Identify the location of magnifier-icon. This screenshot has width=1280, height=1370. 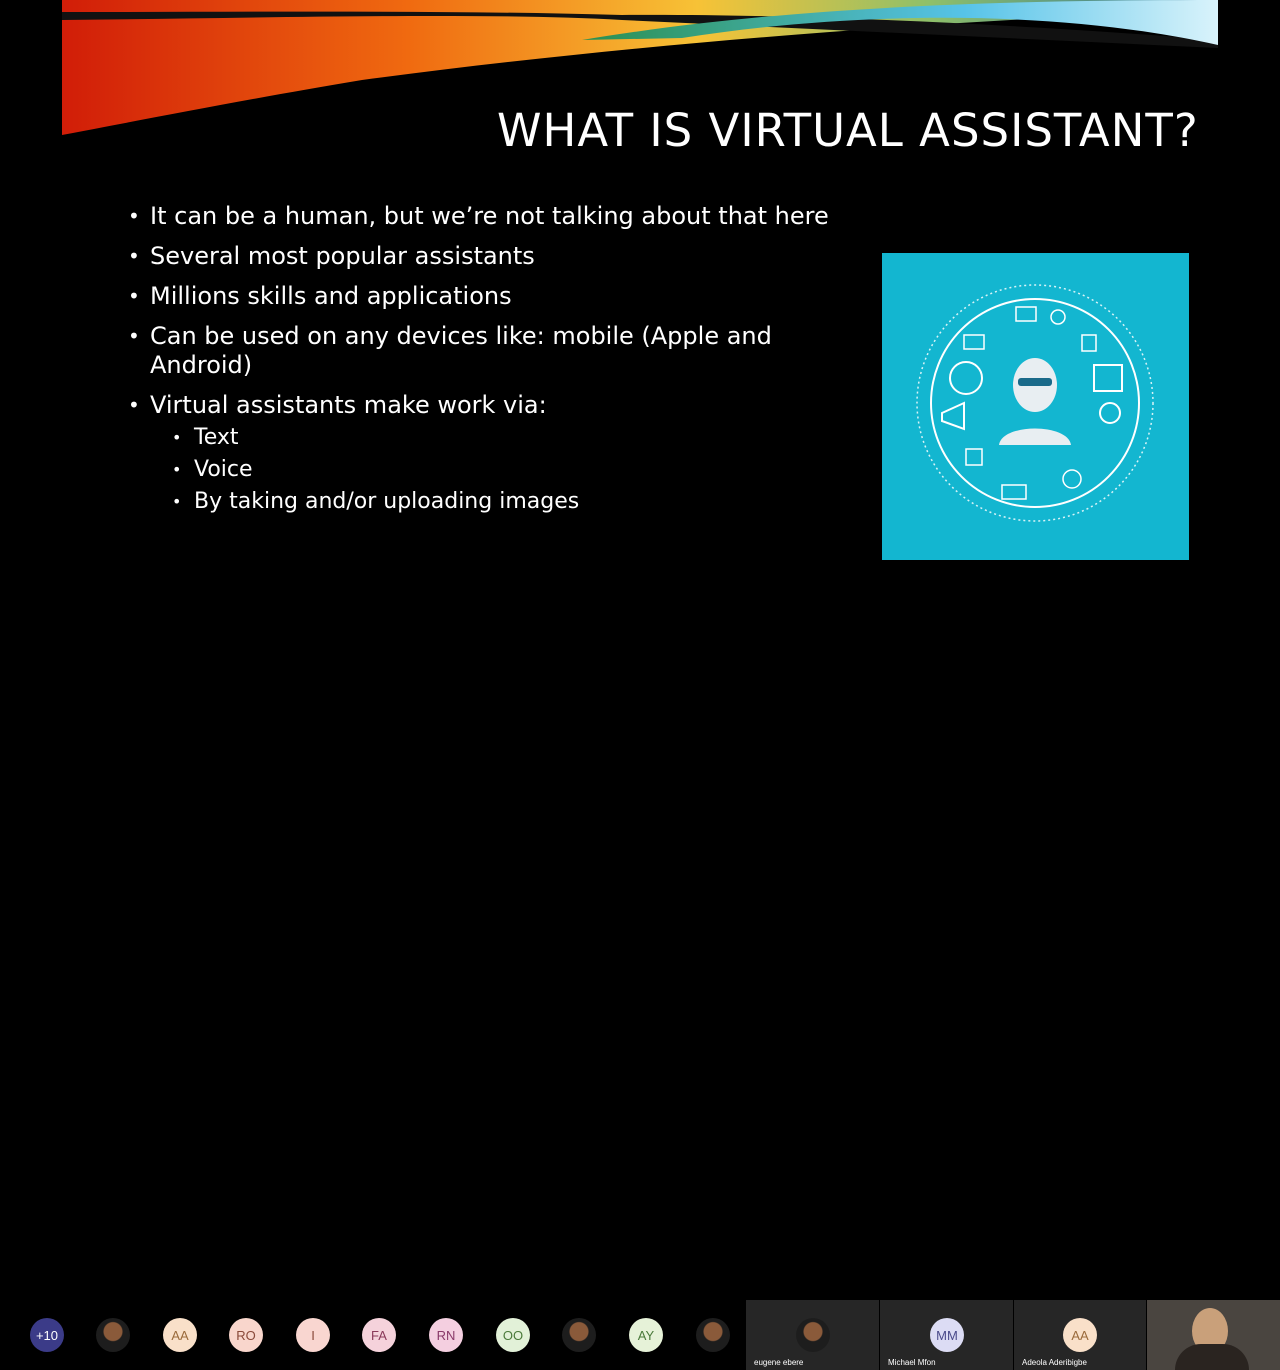
(1110, 413).